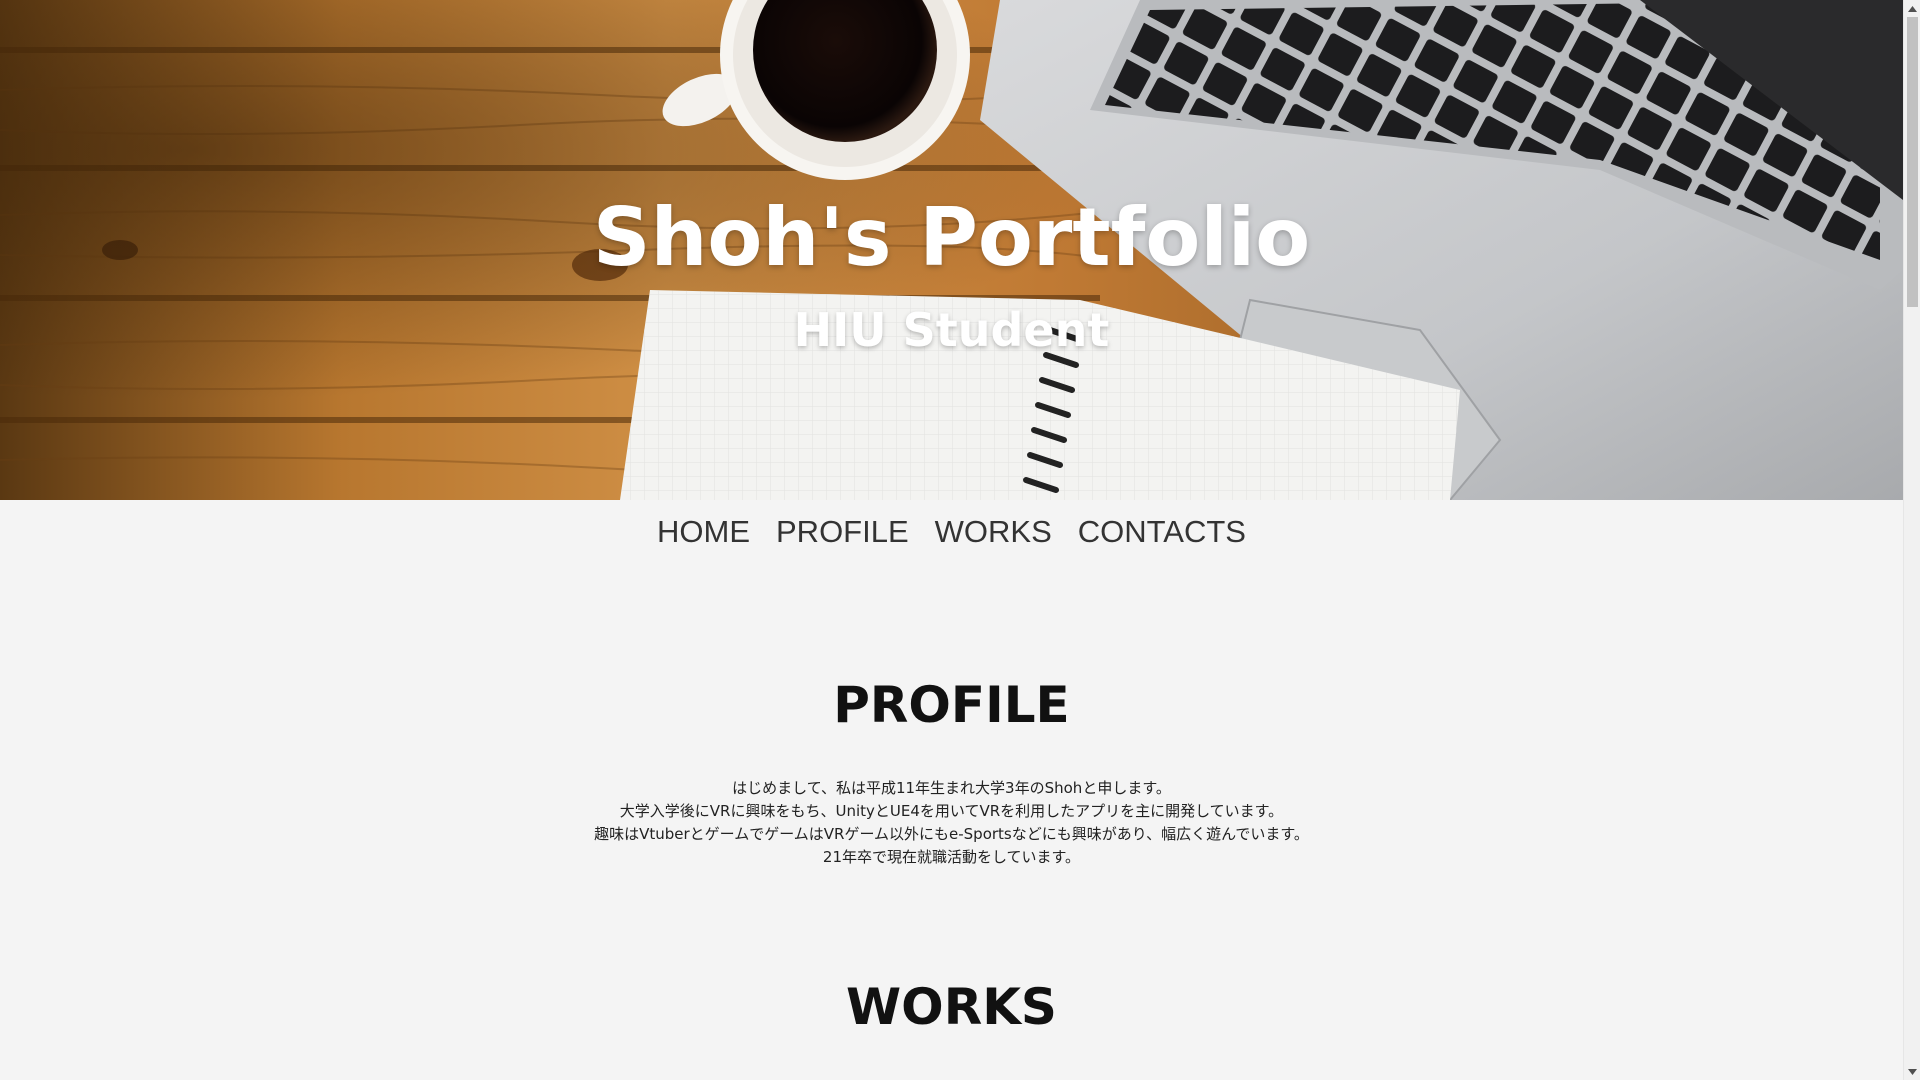  I want to click on nav-item-profile: PROFILE, so click(842, 532).